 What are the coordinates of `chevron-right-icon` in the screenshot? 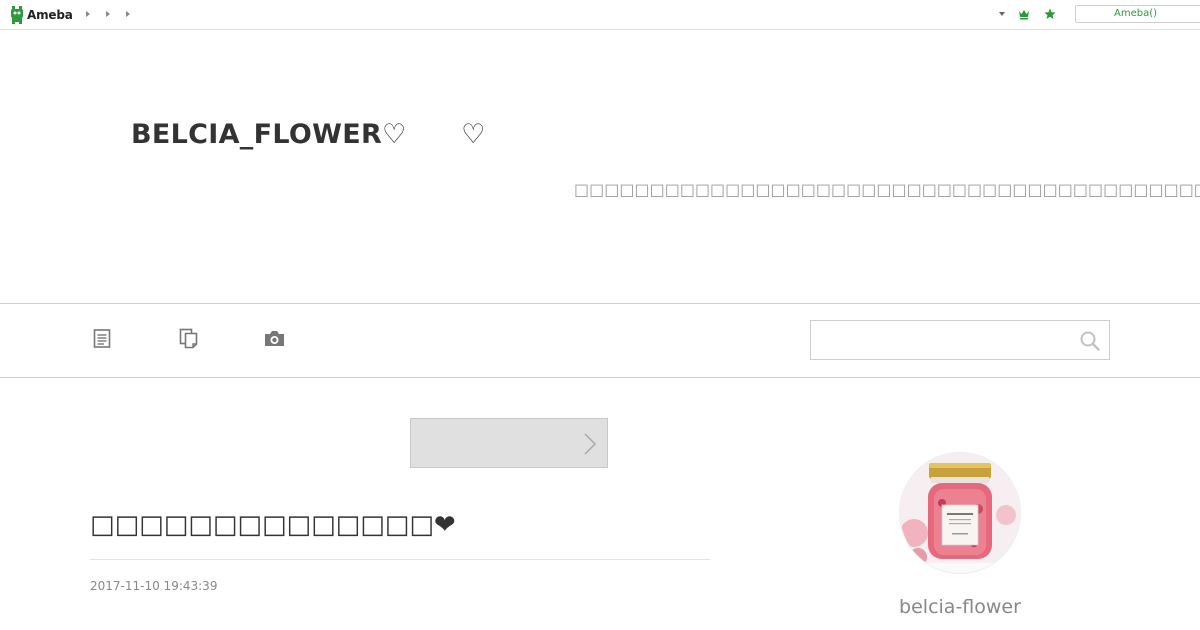 It's located at (590, 444).